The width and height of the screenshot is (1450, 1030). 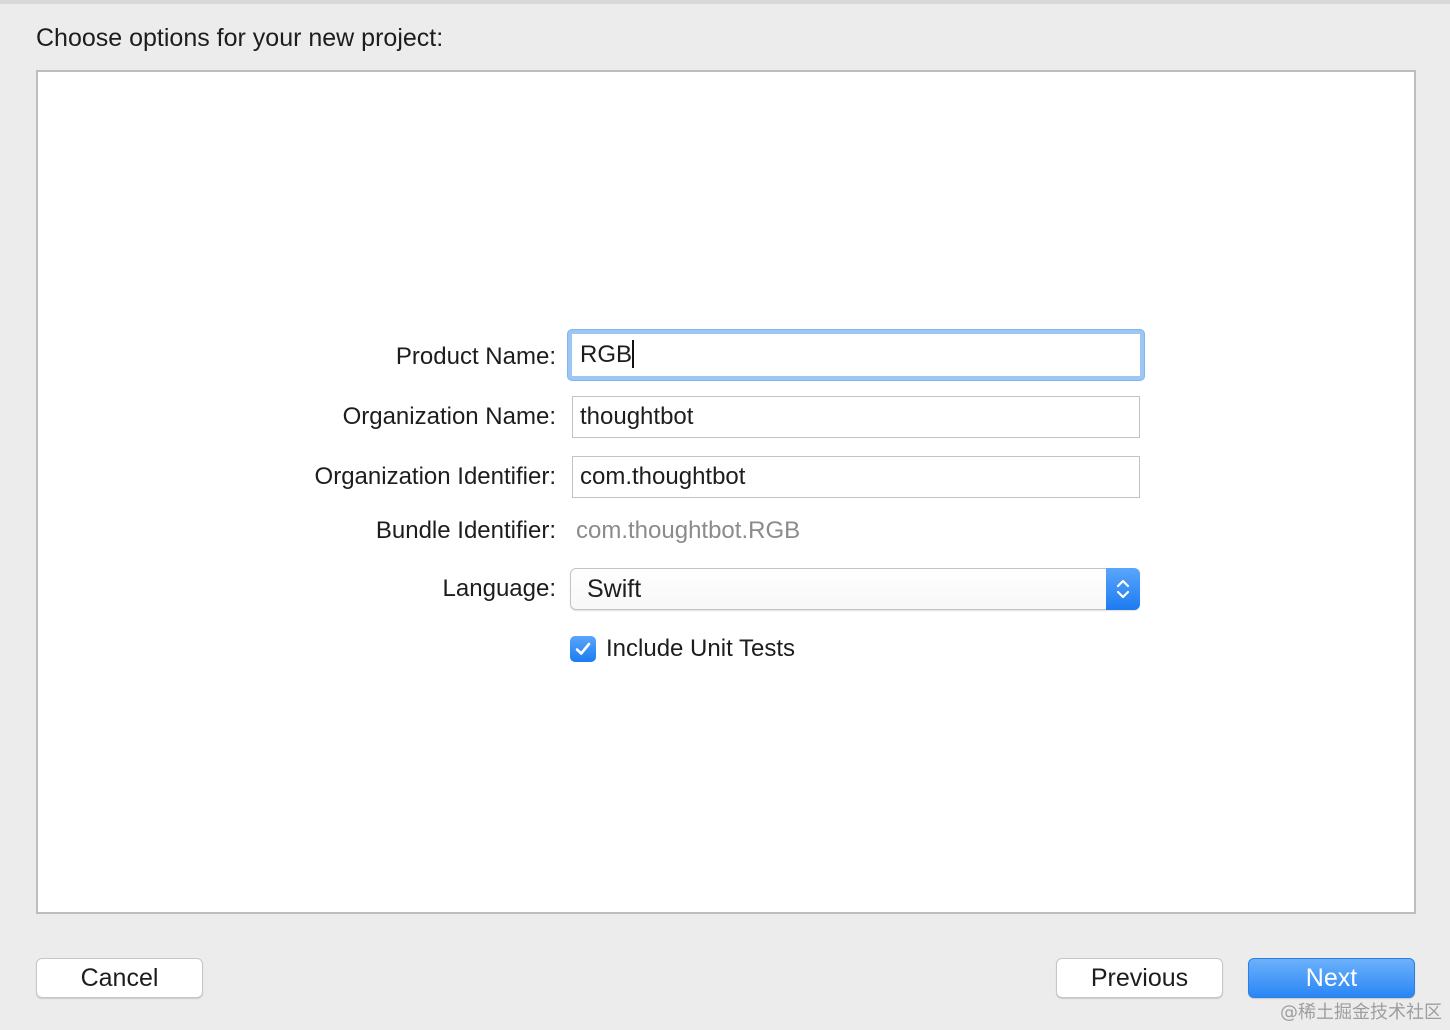 What do you see at coordinates (465, 530) in the screenshot?
I see `bundle-identifier-label: Bundle Identifier:` at bounding box center [465, 530].